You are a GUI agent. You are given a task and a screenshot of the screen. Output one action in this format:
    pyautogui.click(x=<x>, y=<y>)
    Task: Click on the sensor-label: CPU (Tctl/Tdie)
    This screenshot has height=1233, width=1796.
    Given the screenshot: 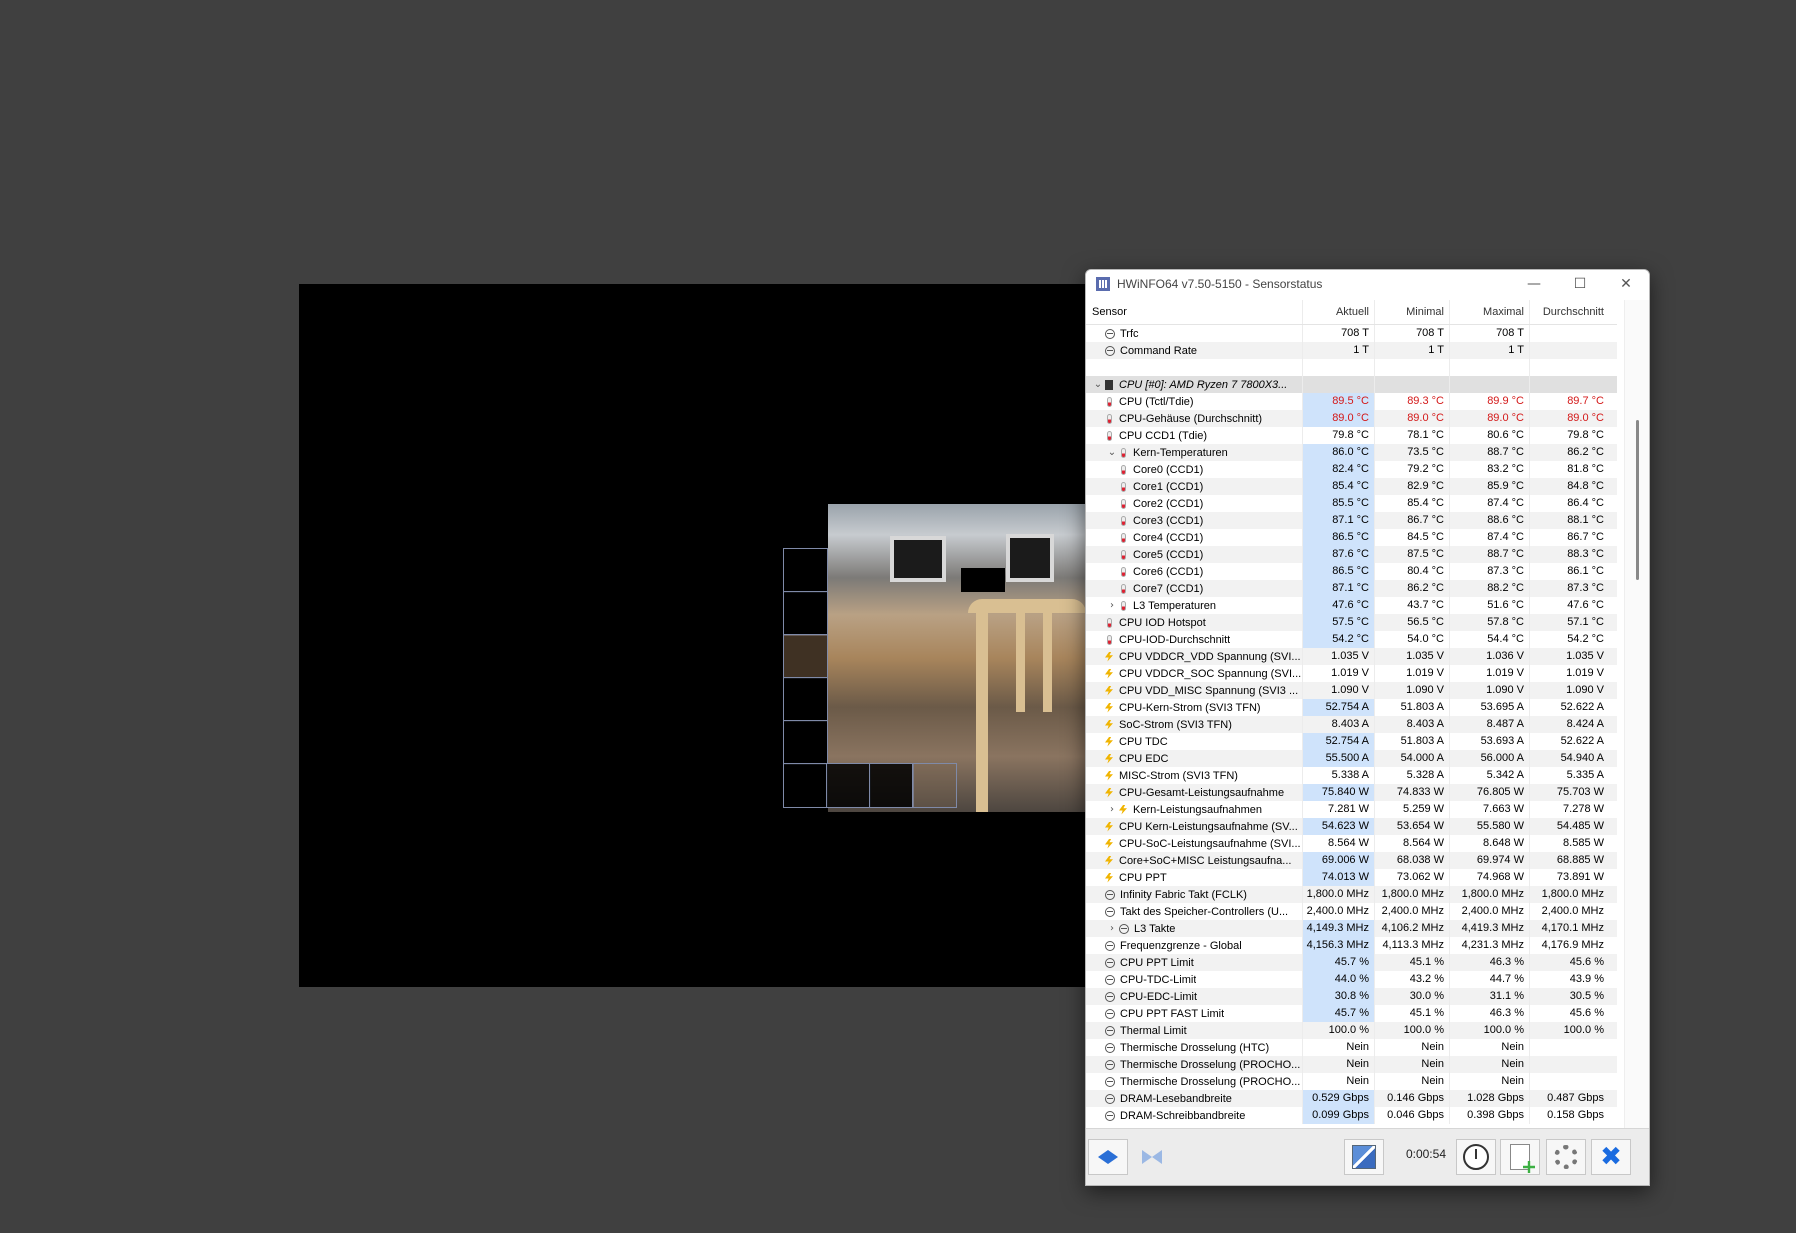 What is the action you would take?
    pyautogui.click(x=1156, y=401)
    